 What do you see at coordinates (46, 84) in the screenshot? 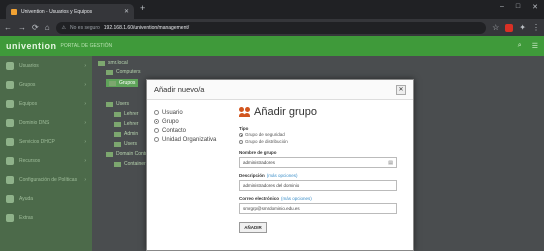
I see `sidebar-item-grupos: Grupos ›` at bounding box center [46, 84].